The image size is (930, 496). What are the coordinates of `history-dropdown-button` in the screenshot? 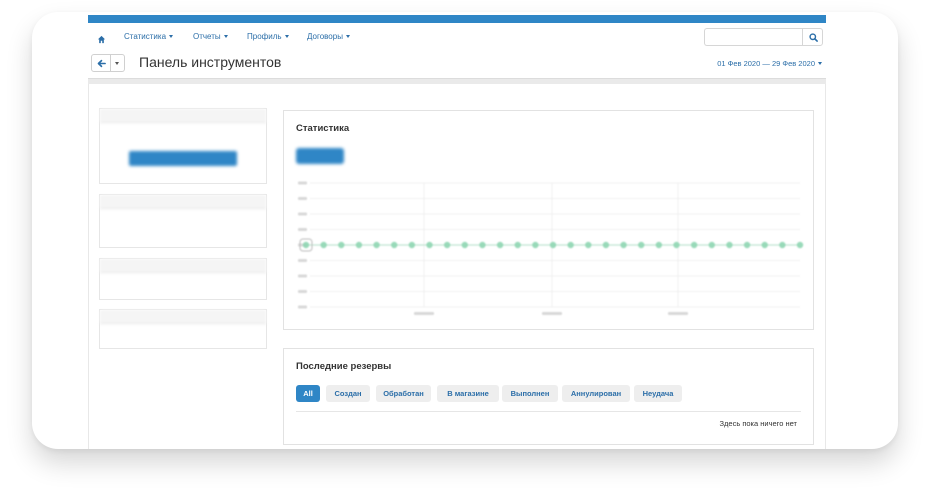 It's located at (118, 63).